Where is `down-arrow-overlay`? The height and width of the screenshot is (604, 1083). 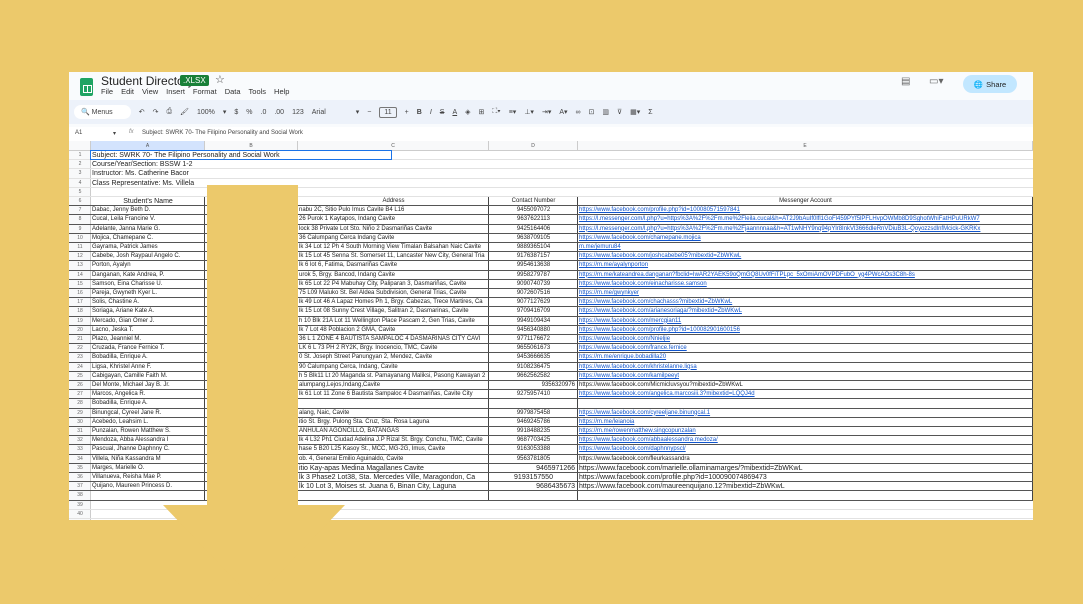
down-arrow-overlay is located at coordinates (254, 392).